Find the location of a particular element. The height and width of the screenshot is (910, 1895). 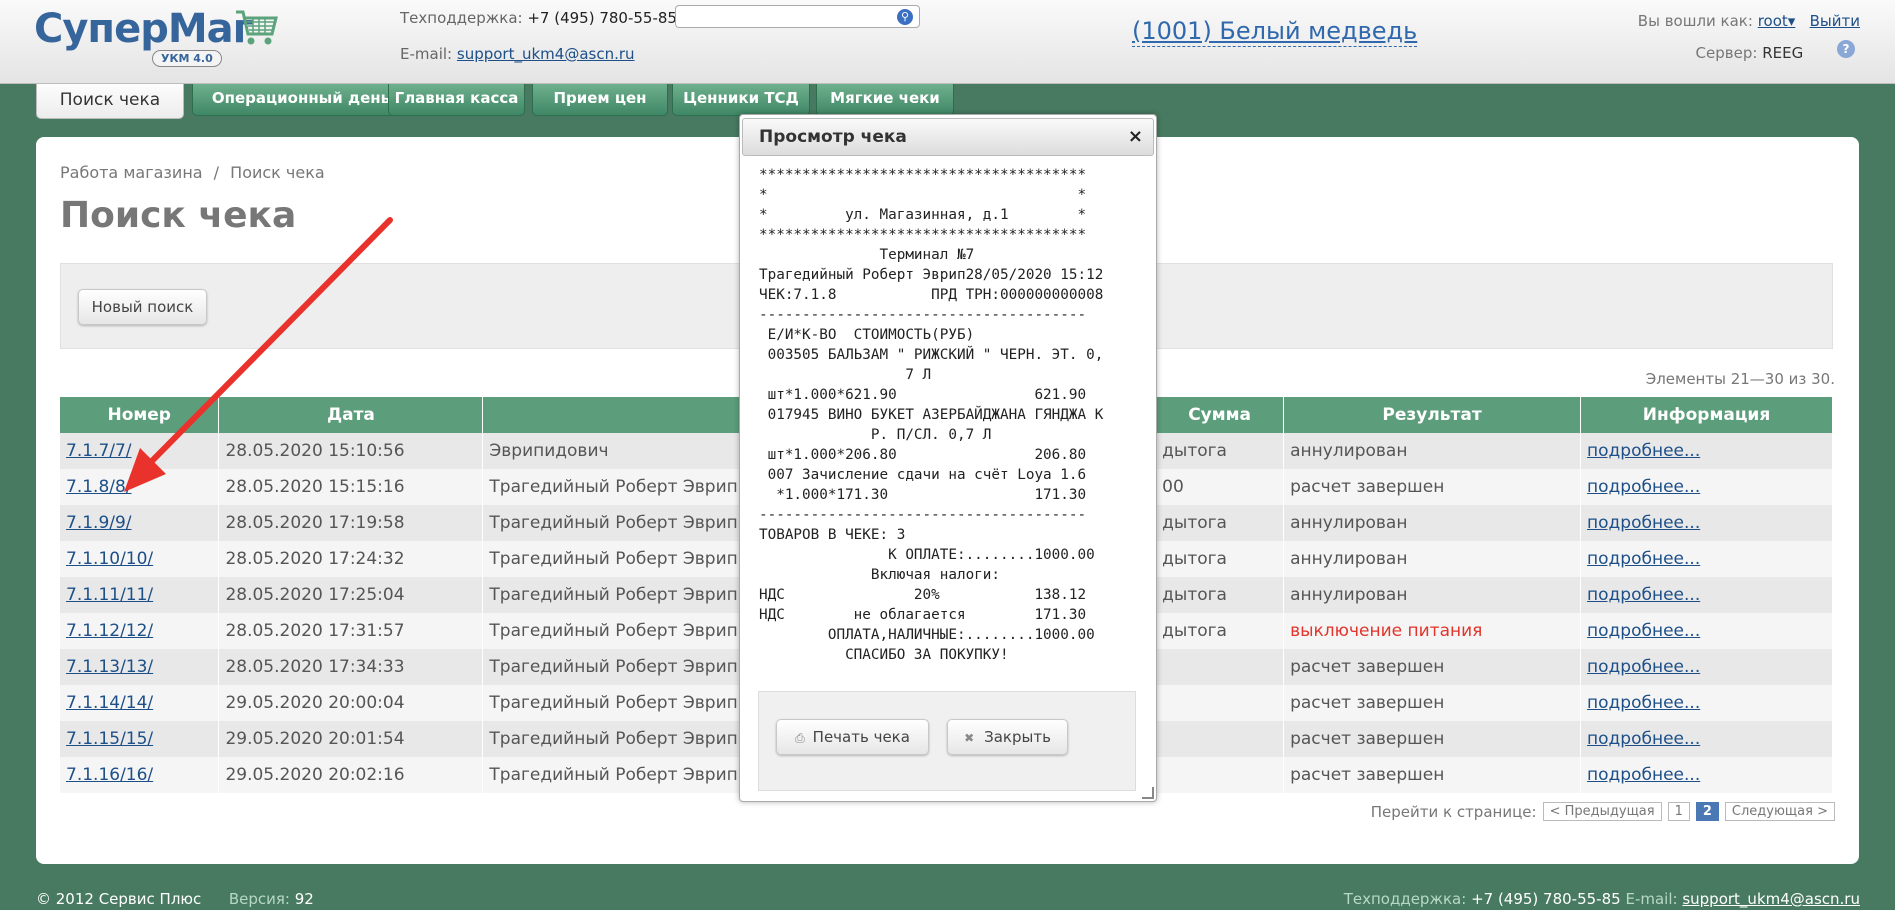

x-icon: ✖ is located at coordinates (969, 738).